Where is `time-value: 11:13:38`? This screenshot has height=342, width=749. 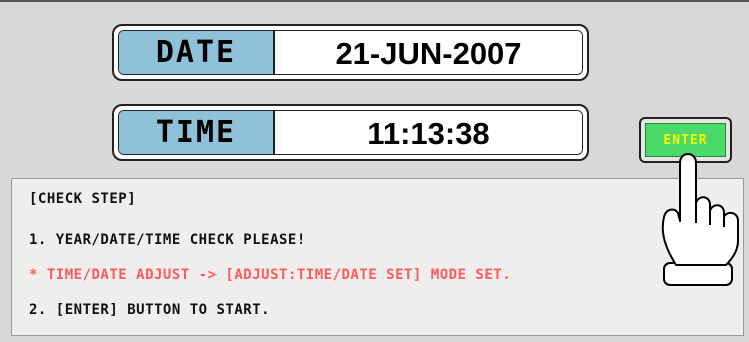 time-value: 11:13:38 is located at coordinates (428, 132).